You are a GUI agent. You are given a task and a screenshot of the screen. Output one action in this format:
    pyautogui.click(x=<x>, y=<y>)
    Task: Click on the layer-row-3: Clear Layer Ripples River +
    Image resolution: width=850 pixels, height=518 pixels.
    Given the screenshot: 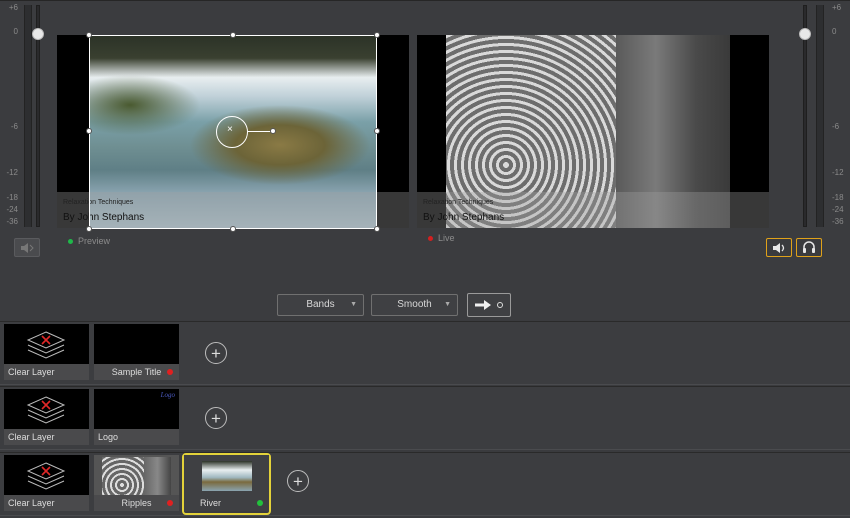 What is the action you would take?
    pyautogui.click(x=425, y=484)
    